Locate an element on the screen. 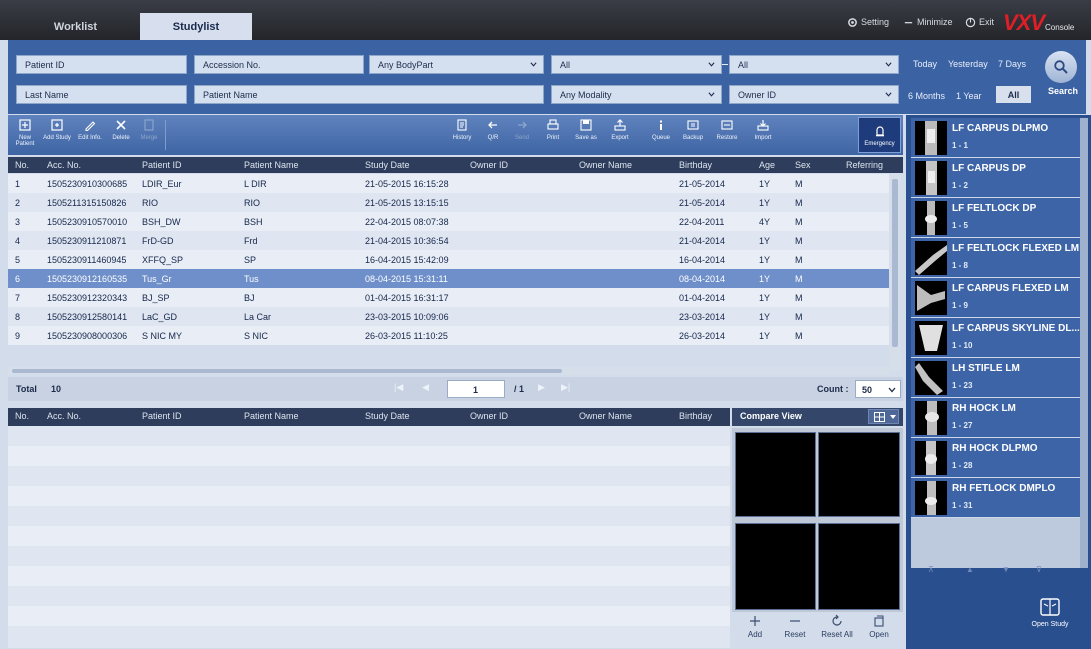 This screenshot has height=649, width=1091. new-patient-button: New Patient is located at coordinates (25, 136).